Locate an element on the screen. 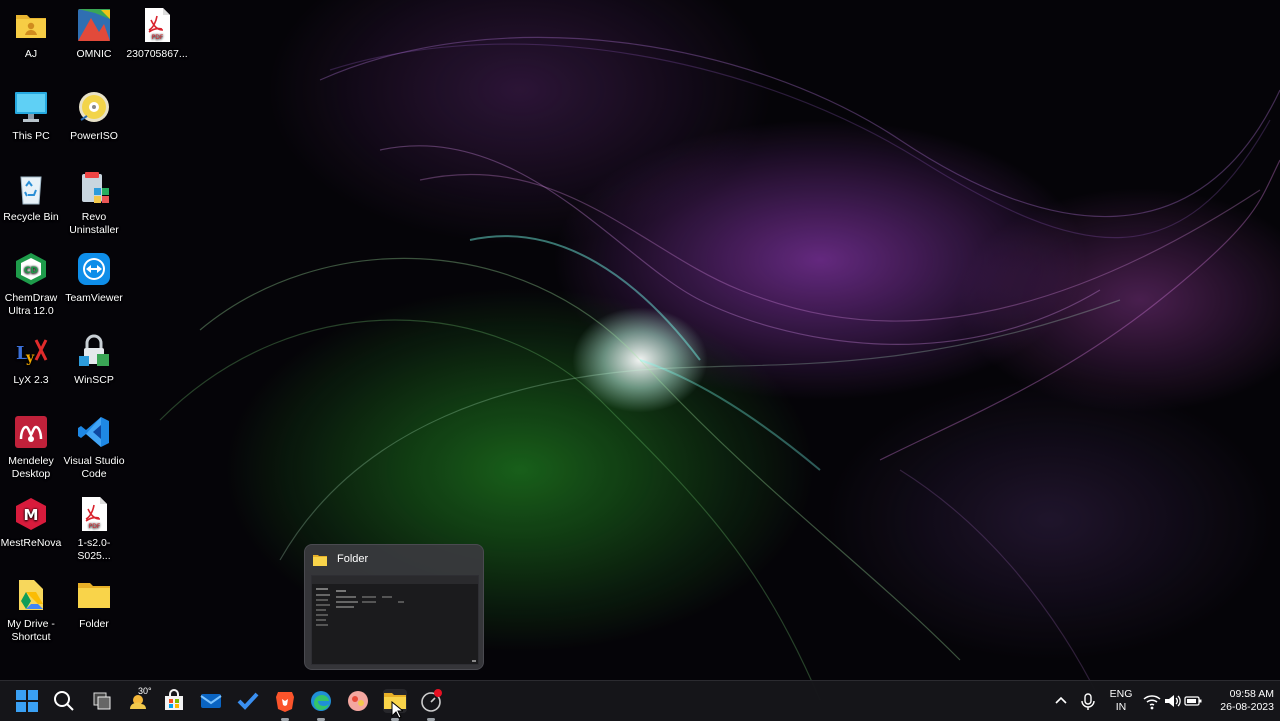 This screenshot has width=1280, height=721. mestrenova-icon: M is located at coordinates (31, 514).